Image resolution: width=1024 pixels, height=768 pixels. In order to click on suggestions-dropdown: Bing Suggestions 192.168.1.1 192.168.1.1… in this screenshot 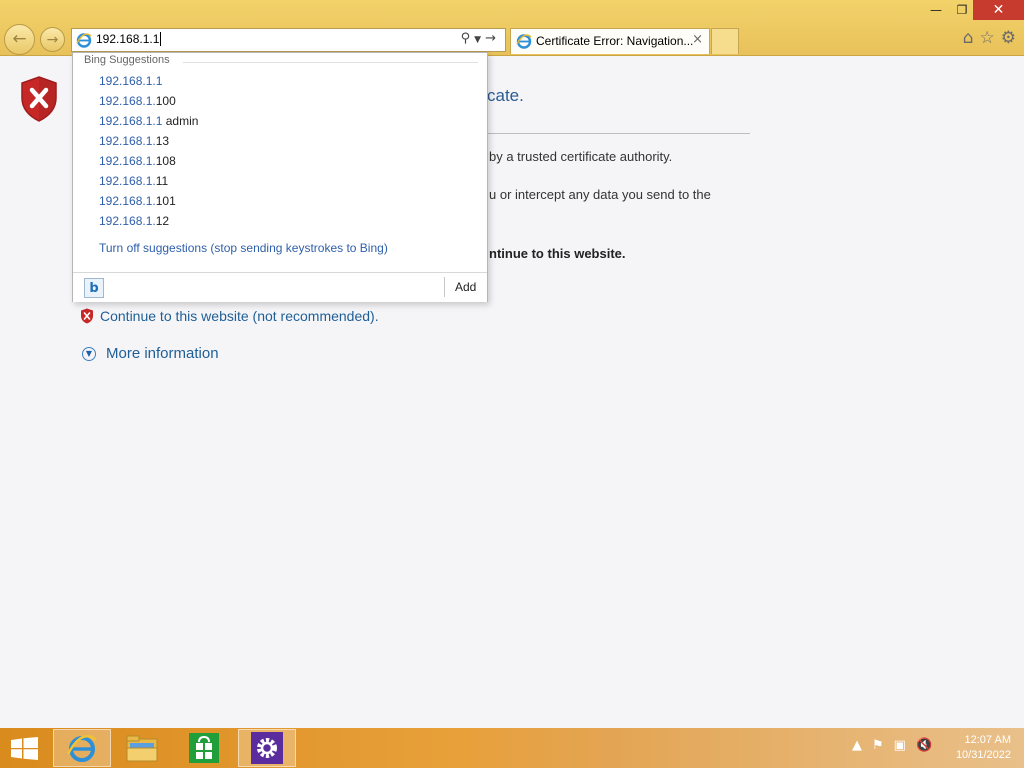, I will do `click(280, 177)`.